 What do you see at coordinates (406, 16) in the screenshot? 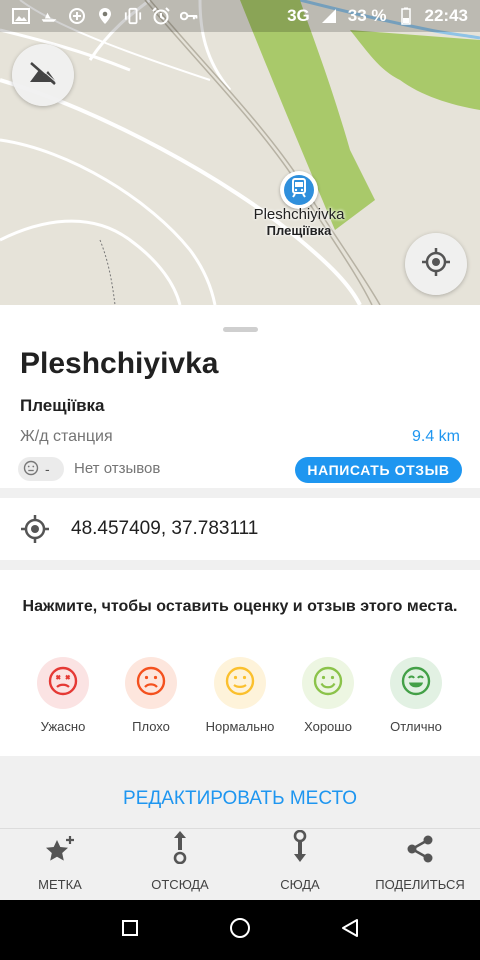
I see `battery-icon` at bounding box center [406, 16].